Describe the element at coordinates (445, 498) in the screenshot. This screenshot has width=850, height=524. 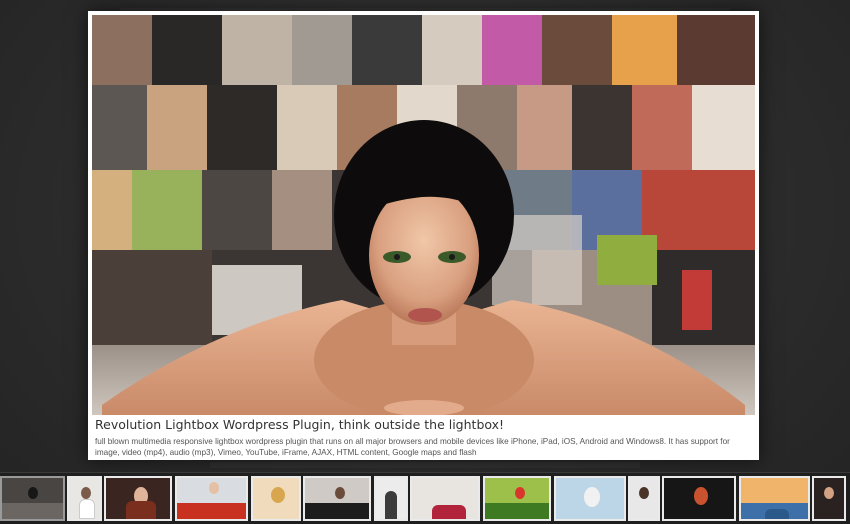
I see `thumbnail-woman-lying-pink` at that location.